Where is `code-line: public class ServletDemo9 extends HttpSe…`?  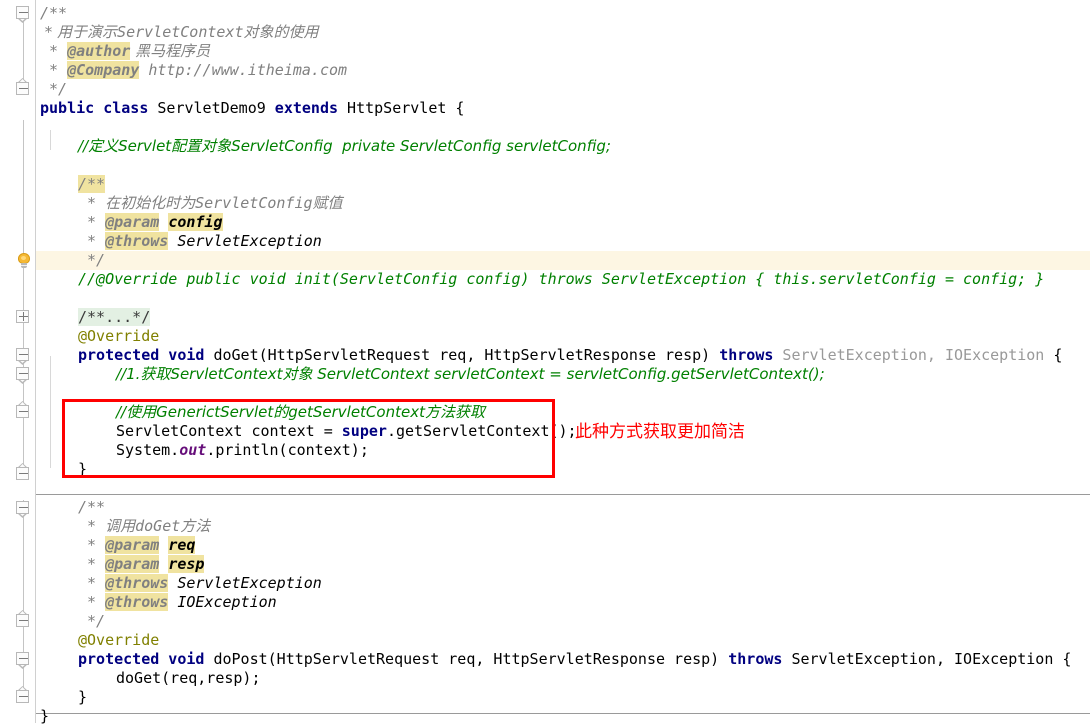
code-line: public class ServletDemo9 extends HttpSe… is located at coordinates (252, 108).